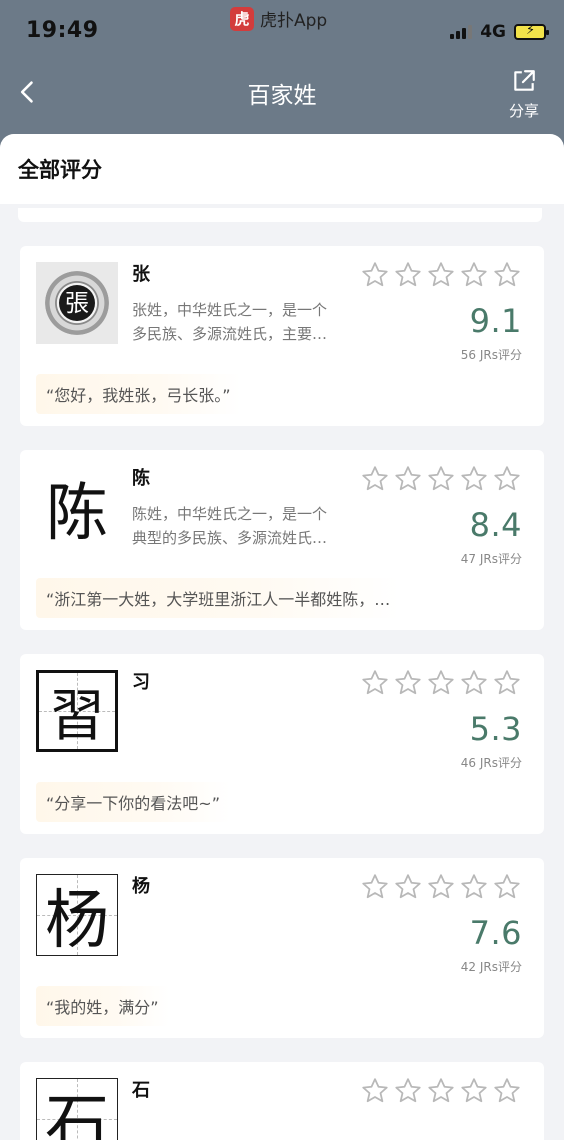 The height and width of the screenshot is (1140, 564). I want to click on section-title: 全部评分, so click(60, 170).